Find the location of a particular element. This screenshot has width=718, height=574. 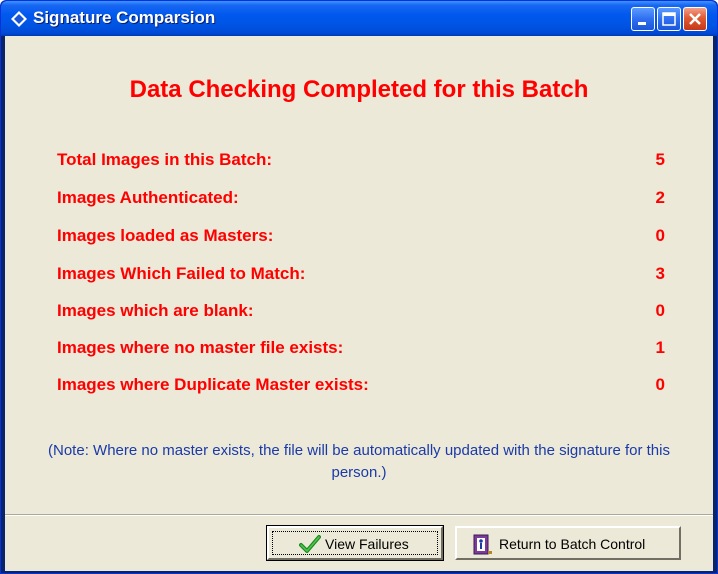

maximize-icon is located at coordinates (669, 19).